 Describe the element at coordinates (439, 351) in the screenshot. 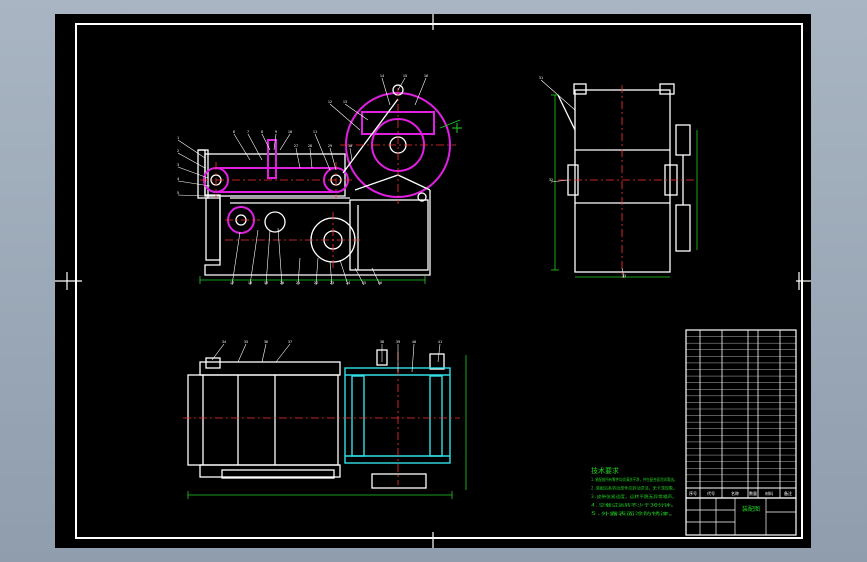

I see `leader-balloon: 41` at that location.